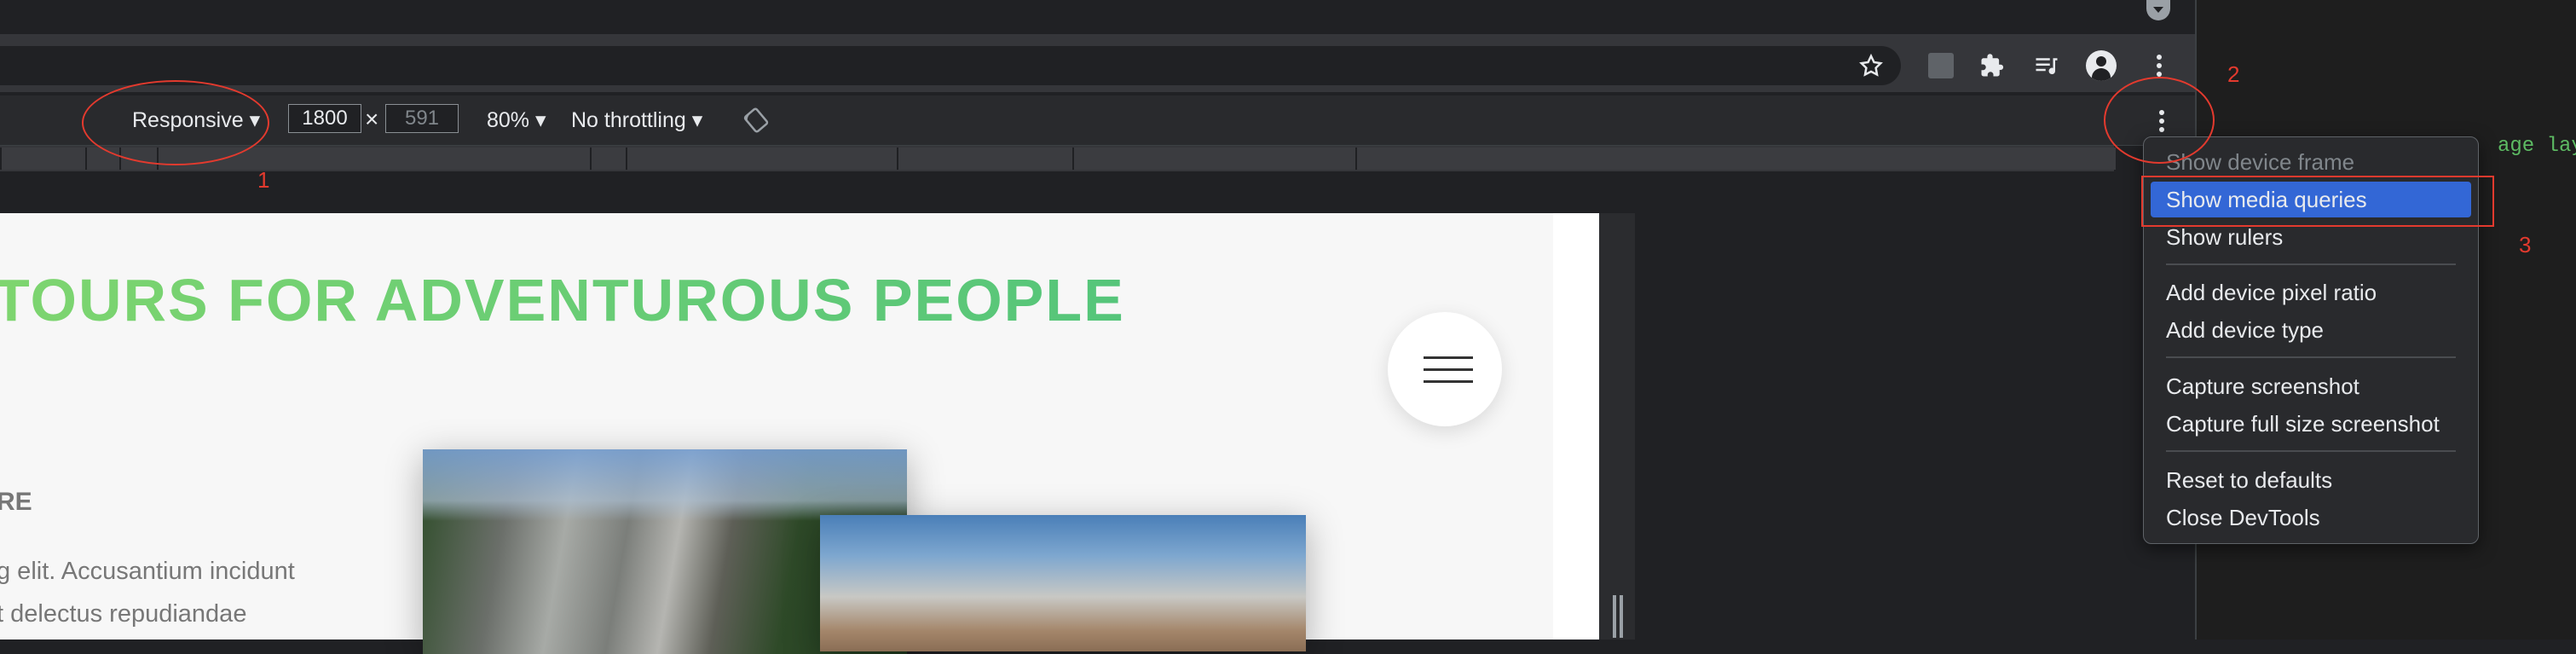  What do you see at coordinates (1576, 426) in the screenshot?
I see `viewport-edge` at bounding box center [1576, 426].